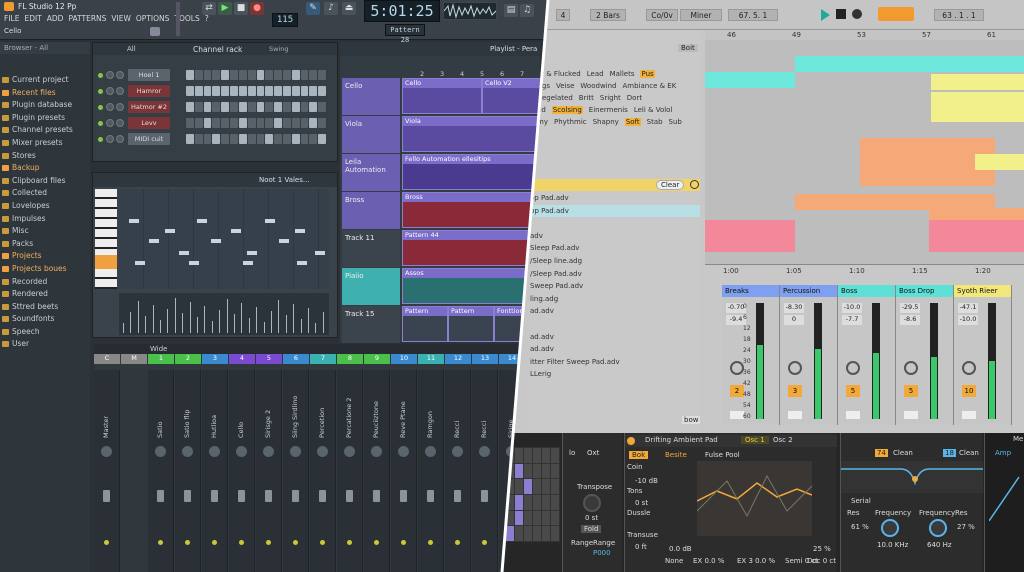 The image size is (1024, 572). What do you see at coordinates (615, 211) in the screenshot?
I see `browser-file: pp Pad.adv` at bounding box center [615, 211].